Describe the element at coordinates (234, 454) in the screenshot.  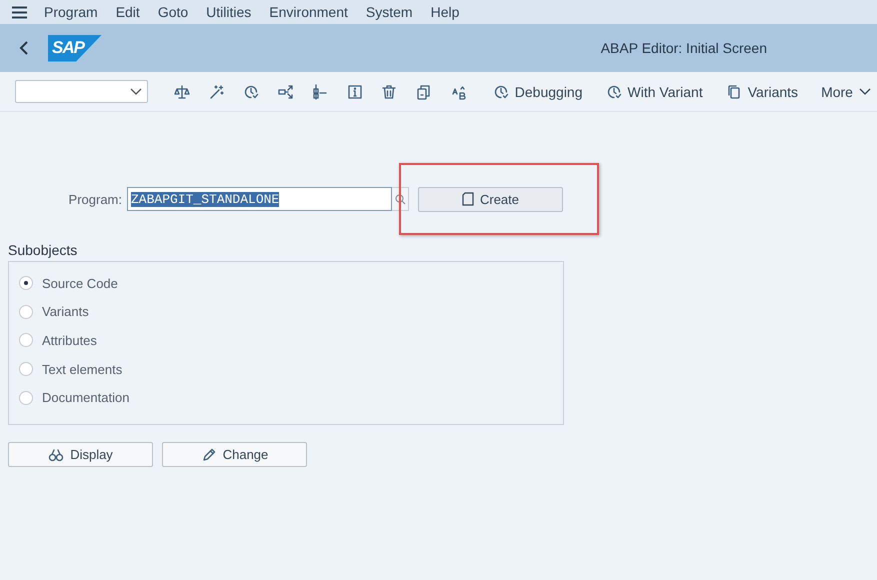
I see `change-button: Change` at that location.